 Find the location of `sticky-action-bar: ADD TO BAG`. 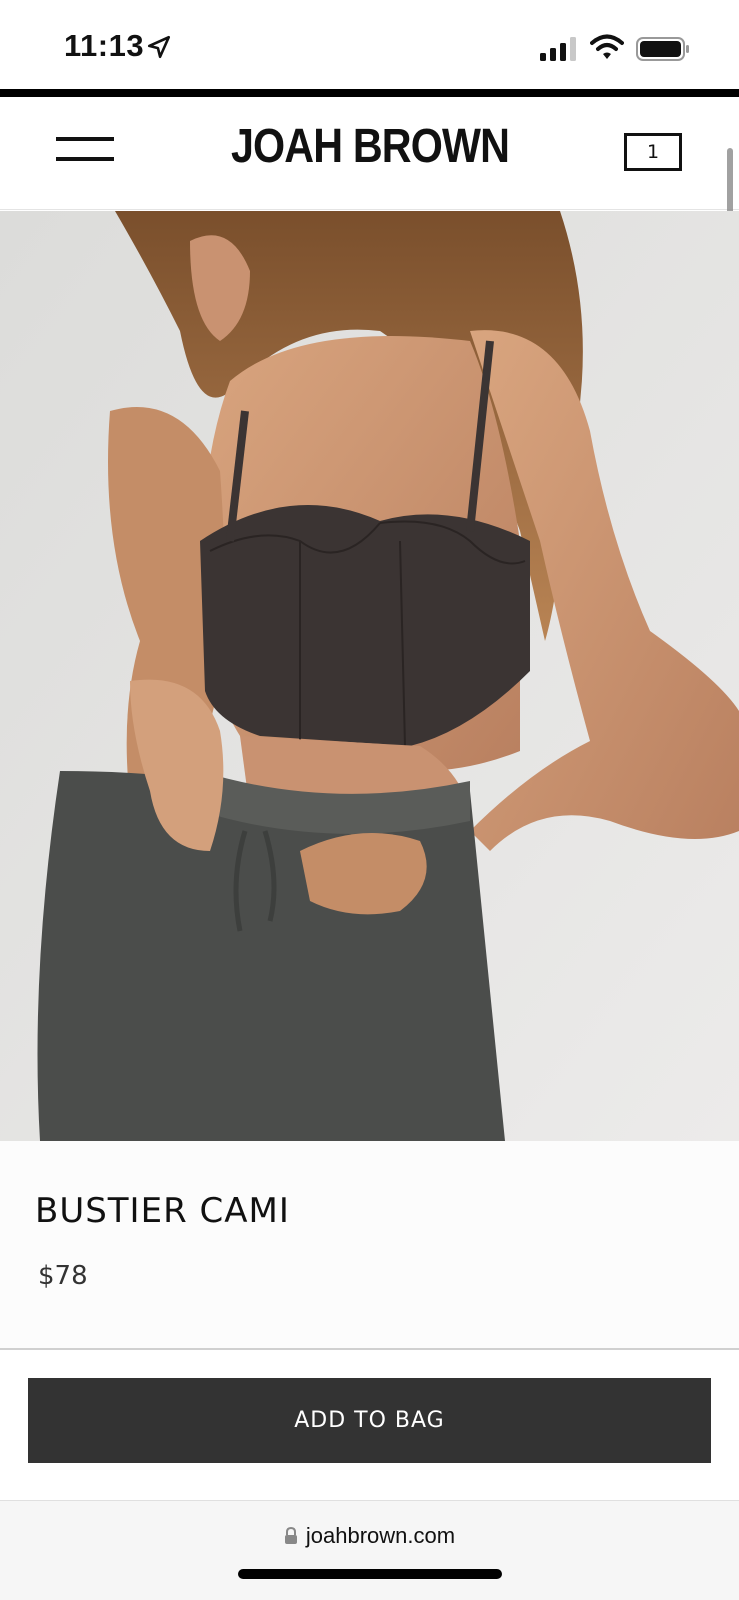

sticky-action-bar: ADD TO BAG is located at coordinates (369, 1424).